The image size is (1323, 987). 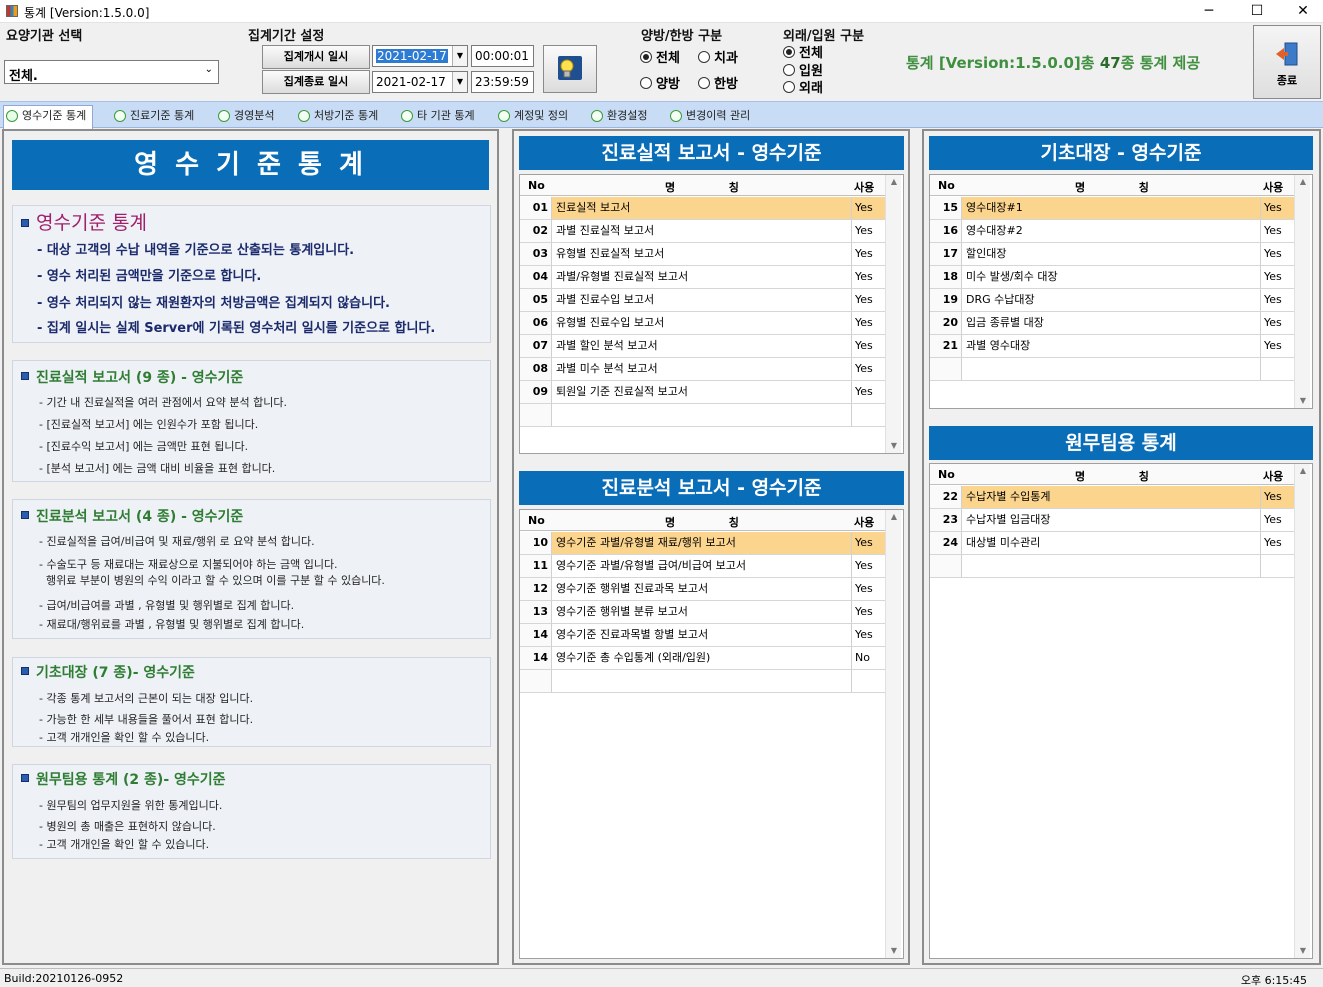 What do you see at coordinates (127, 826) in the screenshot?
I see `section-line: - 병원의 총 매출은 표현하지 않습니다.` at bounding box center [127, 826].